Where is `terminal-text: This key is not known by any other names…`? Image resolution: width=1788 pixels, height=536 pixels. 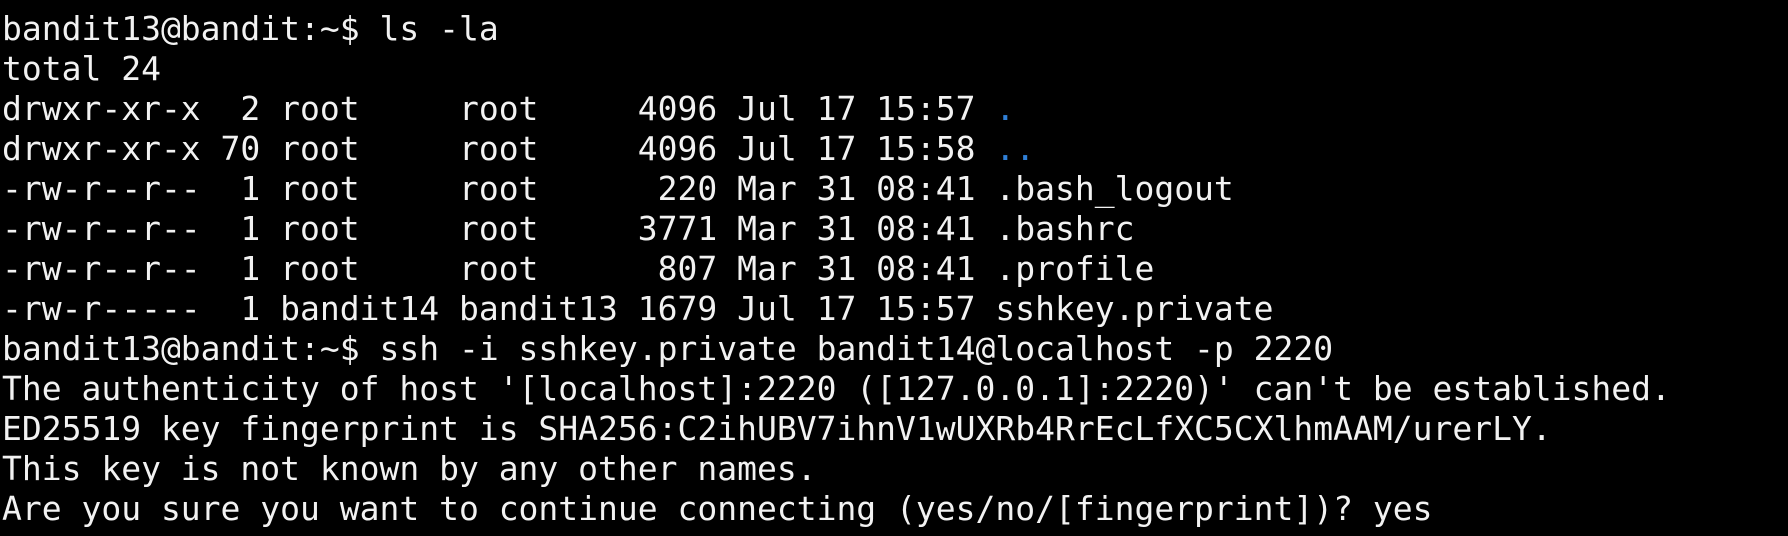
terminal-text: This key is not known by any other names… is located at coordinates (409, 468).